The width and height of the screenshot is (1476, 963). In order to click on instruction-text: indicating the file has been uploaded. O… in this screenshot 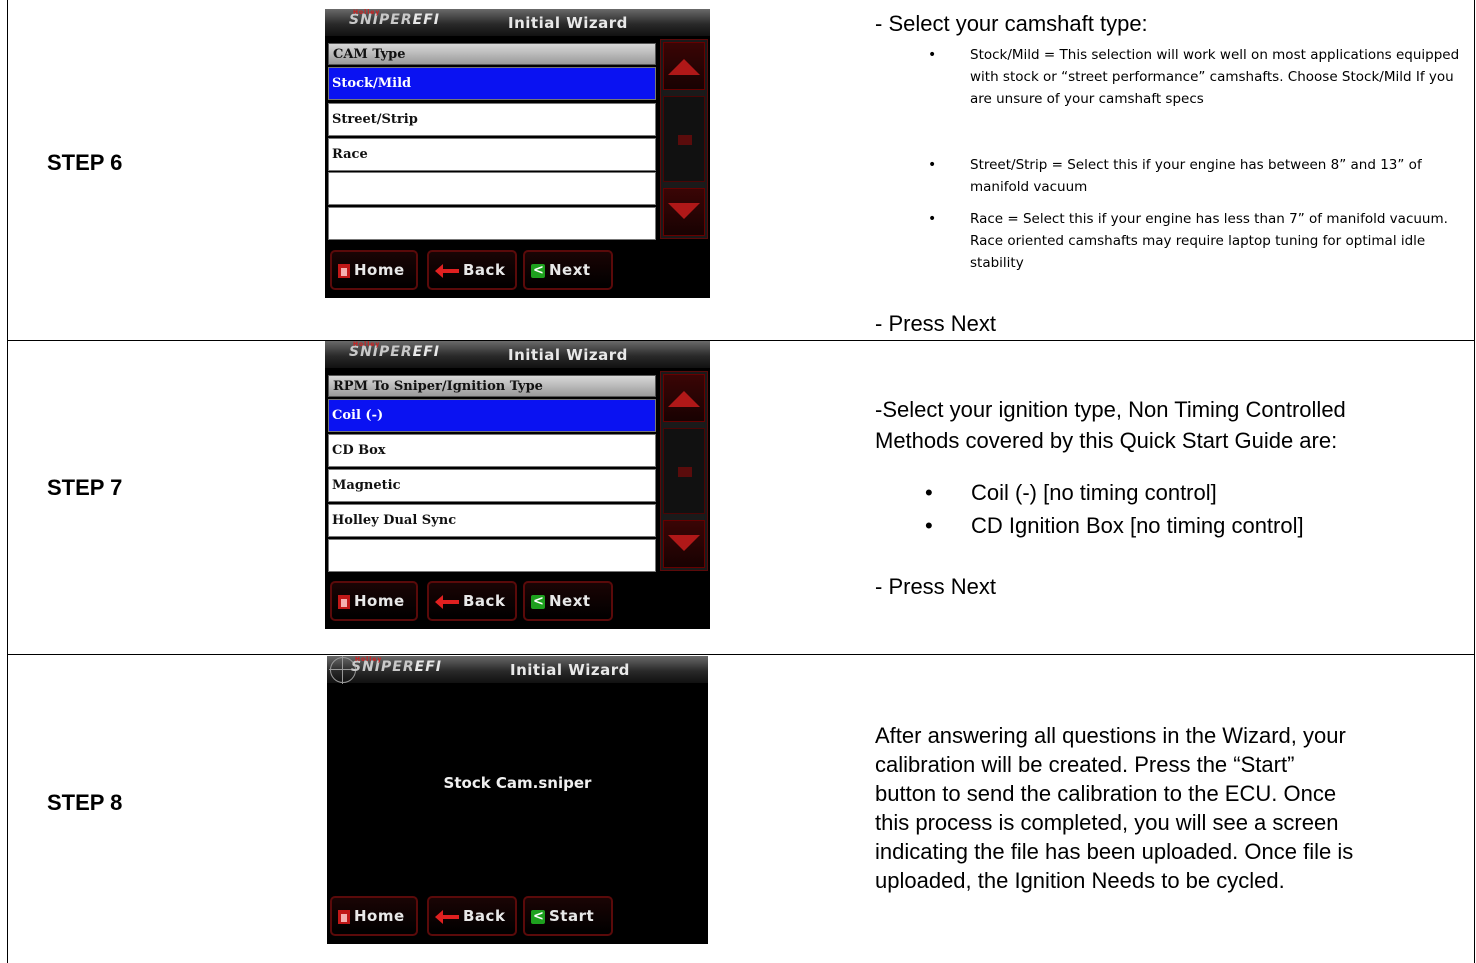, I will do `click(1114, 851)`.